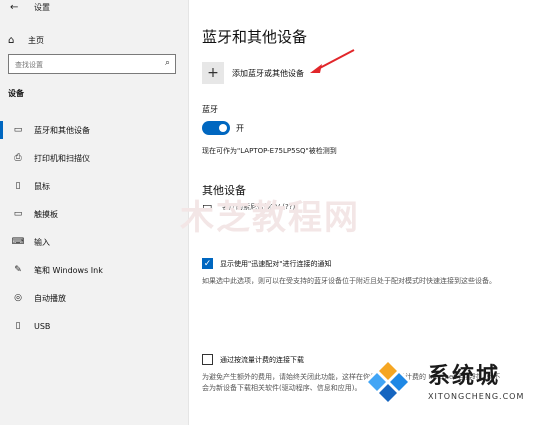 The width and height of the screenshot is (550, 425). Describe the element at coordinates (42, 326) in the screenshot. I see `sidebar-item-label: USB` at that location.